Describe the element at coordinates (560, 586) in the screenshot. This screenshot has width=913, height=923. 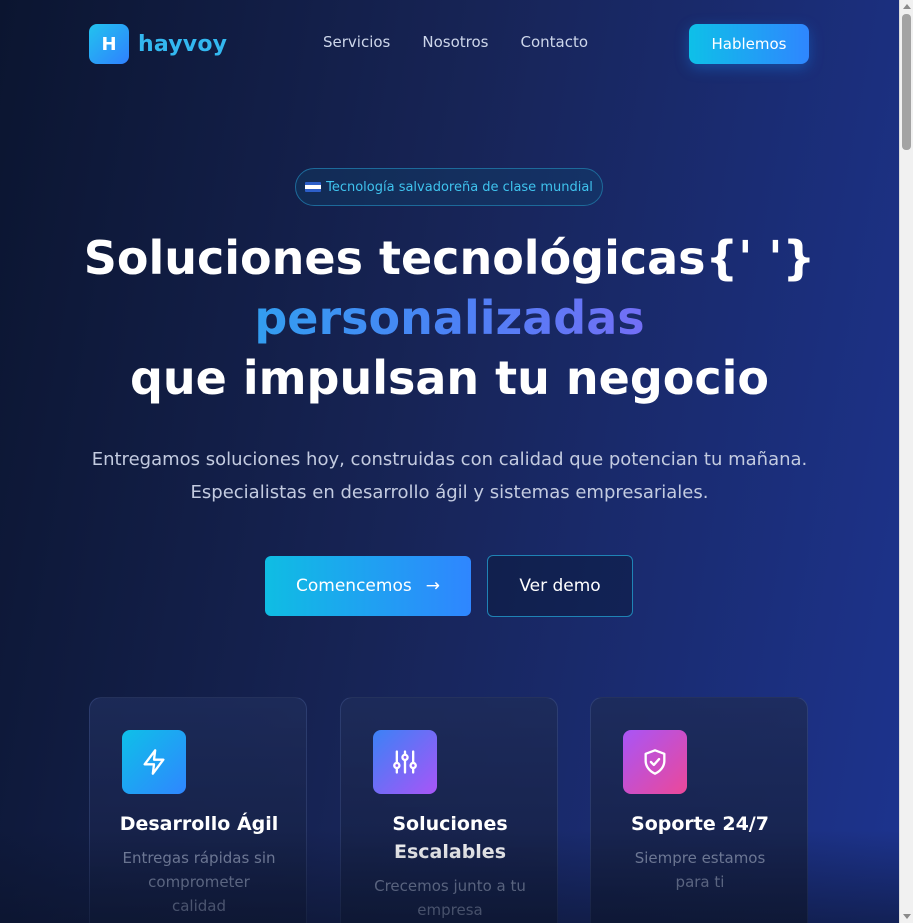
I see `ver-demo-button: Ver demo` at that location.